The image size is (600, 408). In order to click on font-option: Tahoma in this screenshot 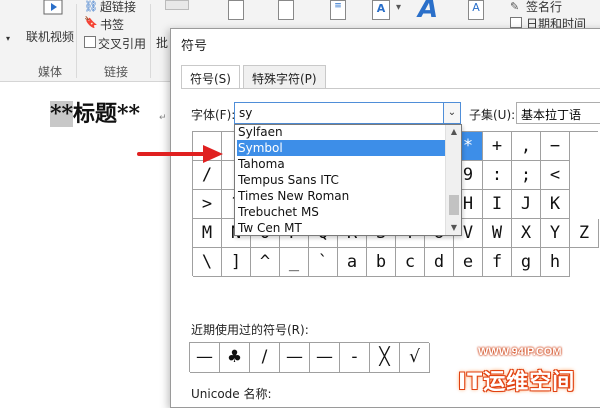, I will do `click(341, 164)`.